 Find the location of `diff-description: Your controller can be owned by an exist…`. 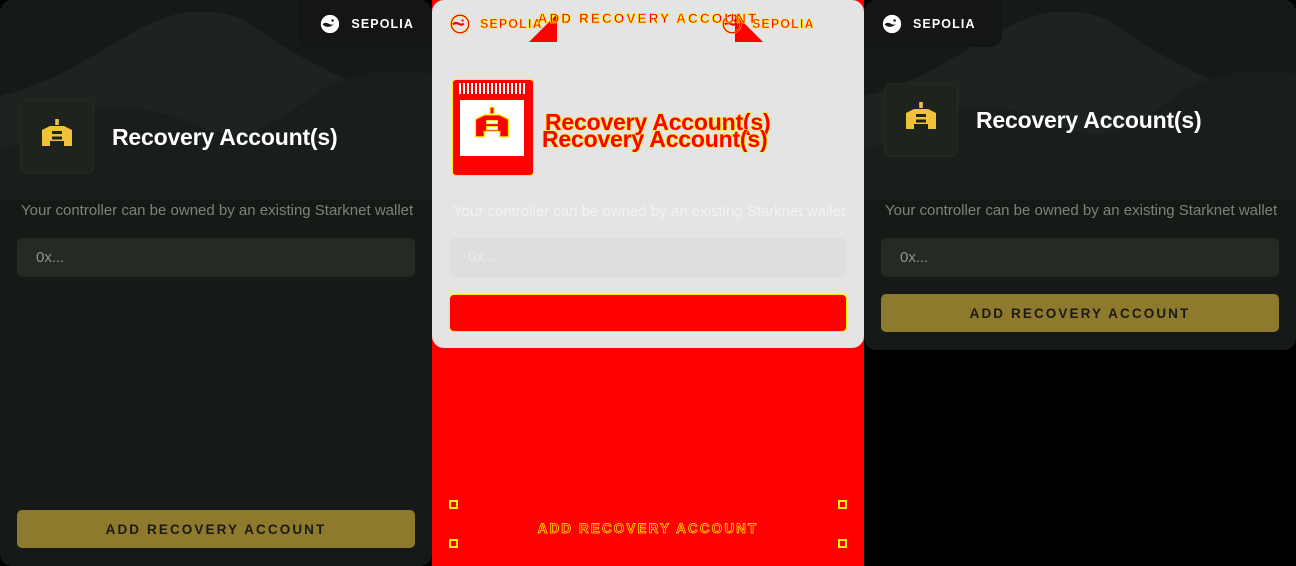

diff-description: Your controller can be owned by an exist… is located at coordinates (649, 211).